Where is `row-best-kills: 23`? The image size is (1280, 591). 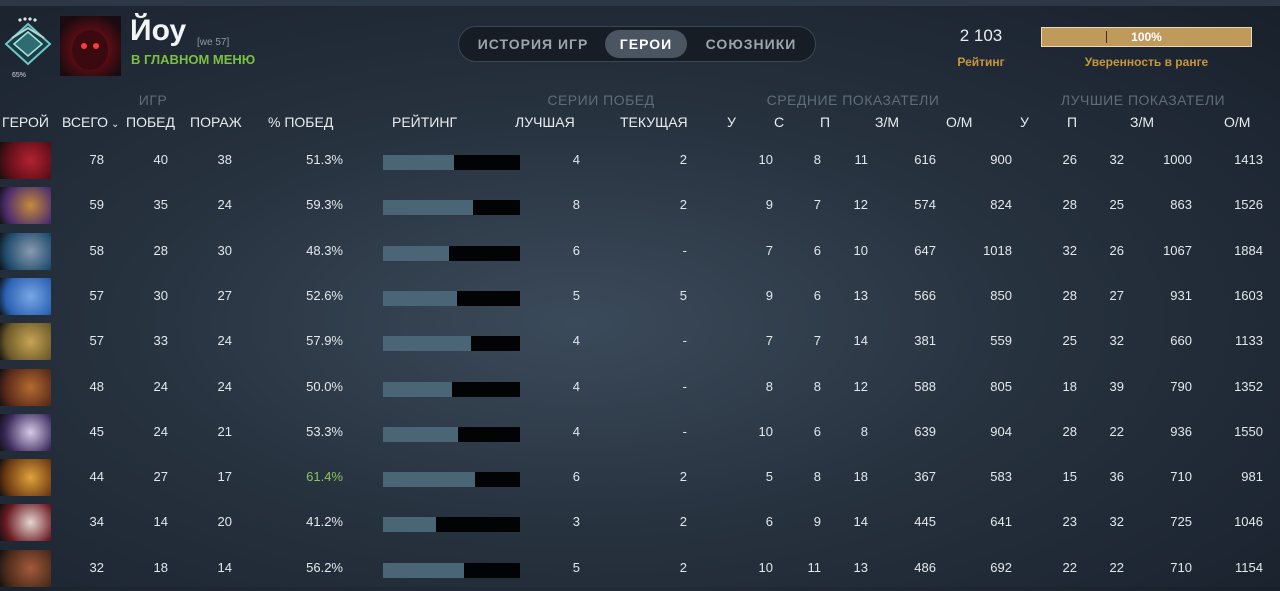 row-best-kills: 23 is located at coordinates (1069, 522).